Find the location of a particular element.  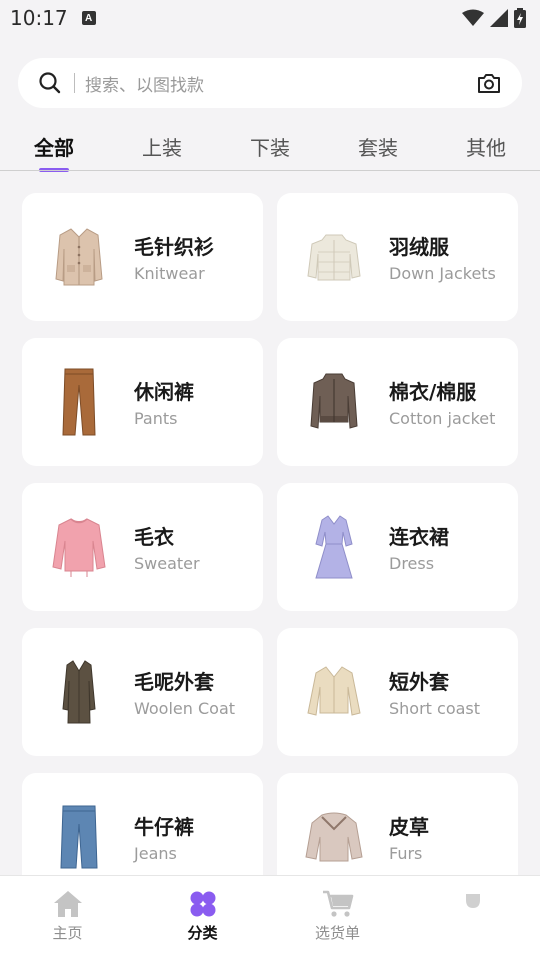

tab-bottoms: 下装 is located at coordinates (270, 148).